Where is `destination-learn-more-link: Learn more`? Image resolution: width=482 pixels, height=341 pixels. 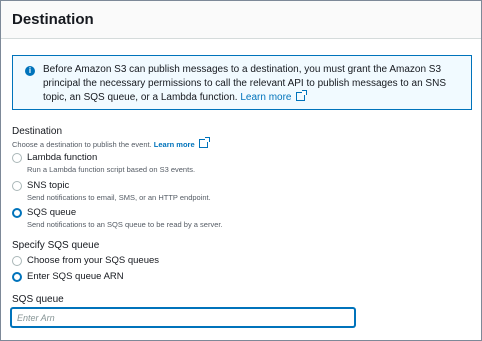 destination-learn-more-link: Learn more is located at coordinates (182, 143).